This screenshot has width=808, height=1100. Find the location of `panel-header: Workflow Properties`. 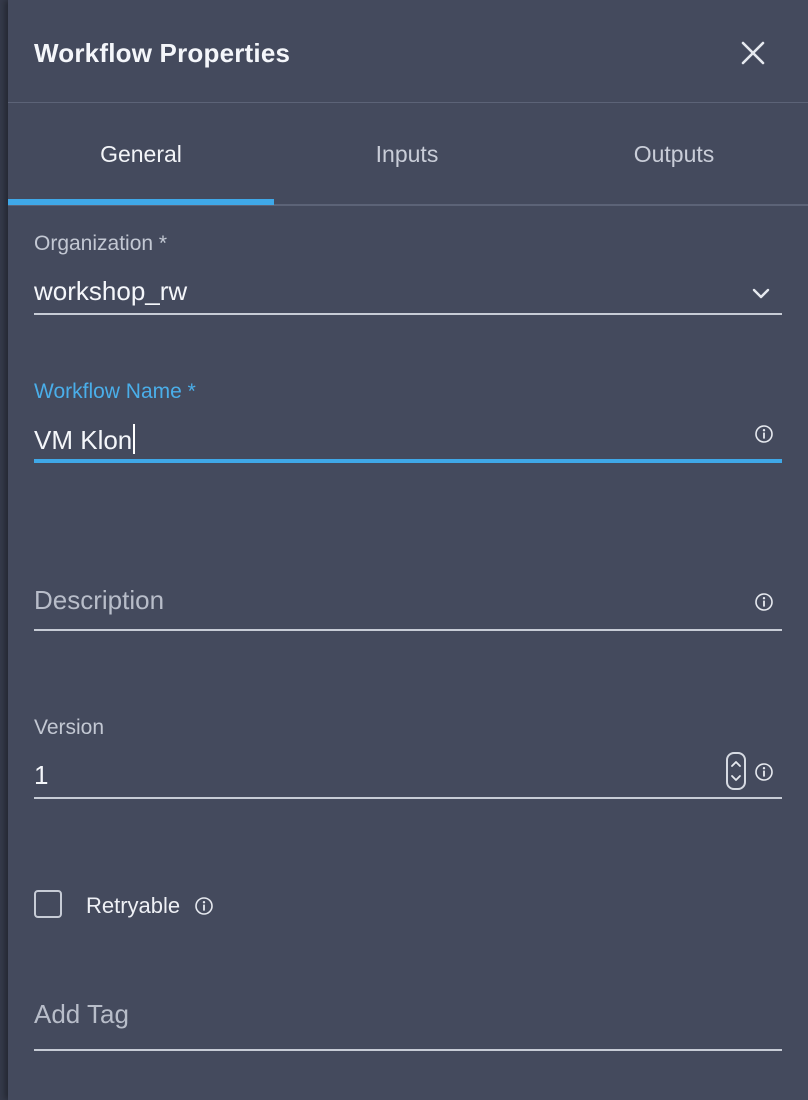

panel-header: Workflow Properties is located at coordinates (408, 51).